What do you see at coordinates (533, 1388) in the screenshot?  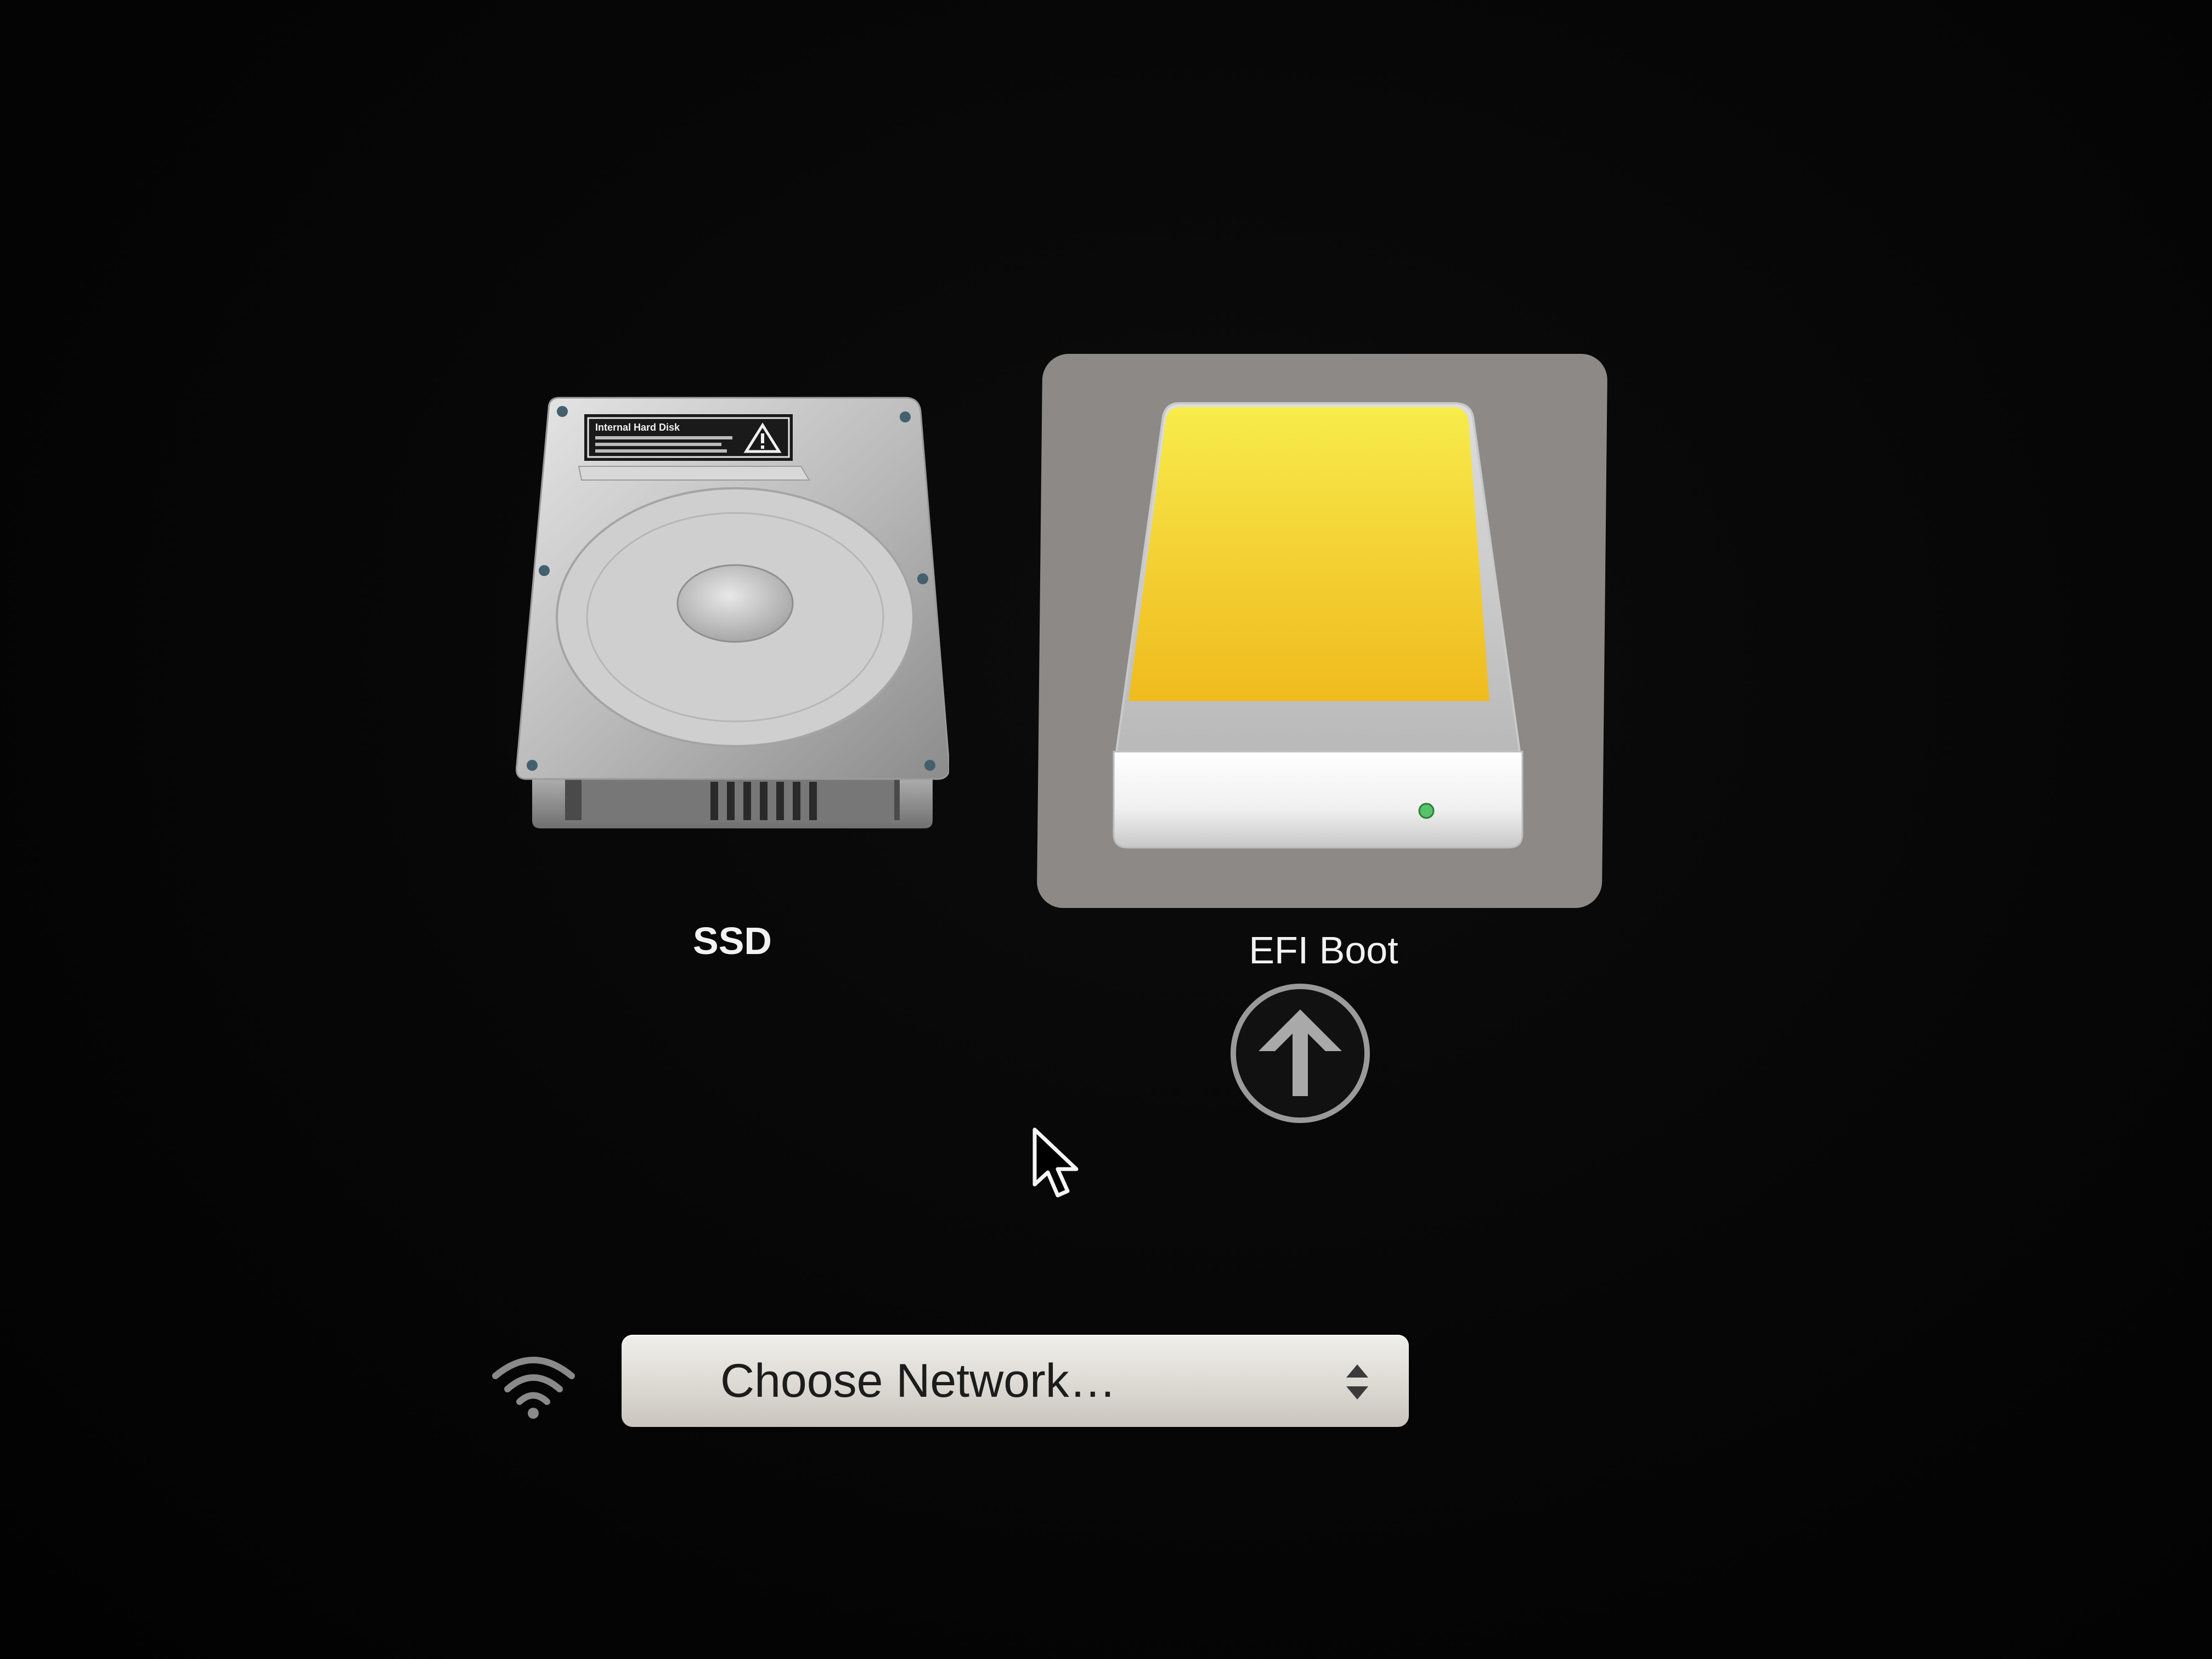 I see `wifi-icon` at bounding box center [533, 1388].